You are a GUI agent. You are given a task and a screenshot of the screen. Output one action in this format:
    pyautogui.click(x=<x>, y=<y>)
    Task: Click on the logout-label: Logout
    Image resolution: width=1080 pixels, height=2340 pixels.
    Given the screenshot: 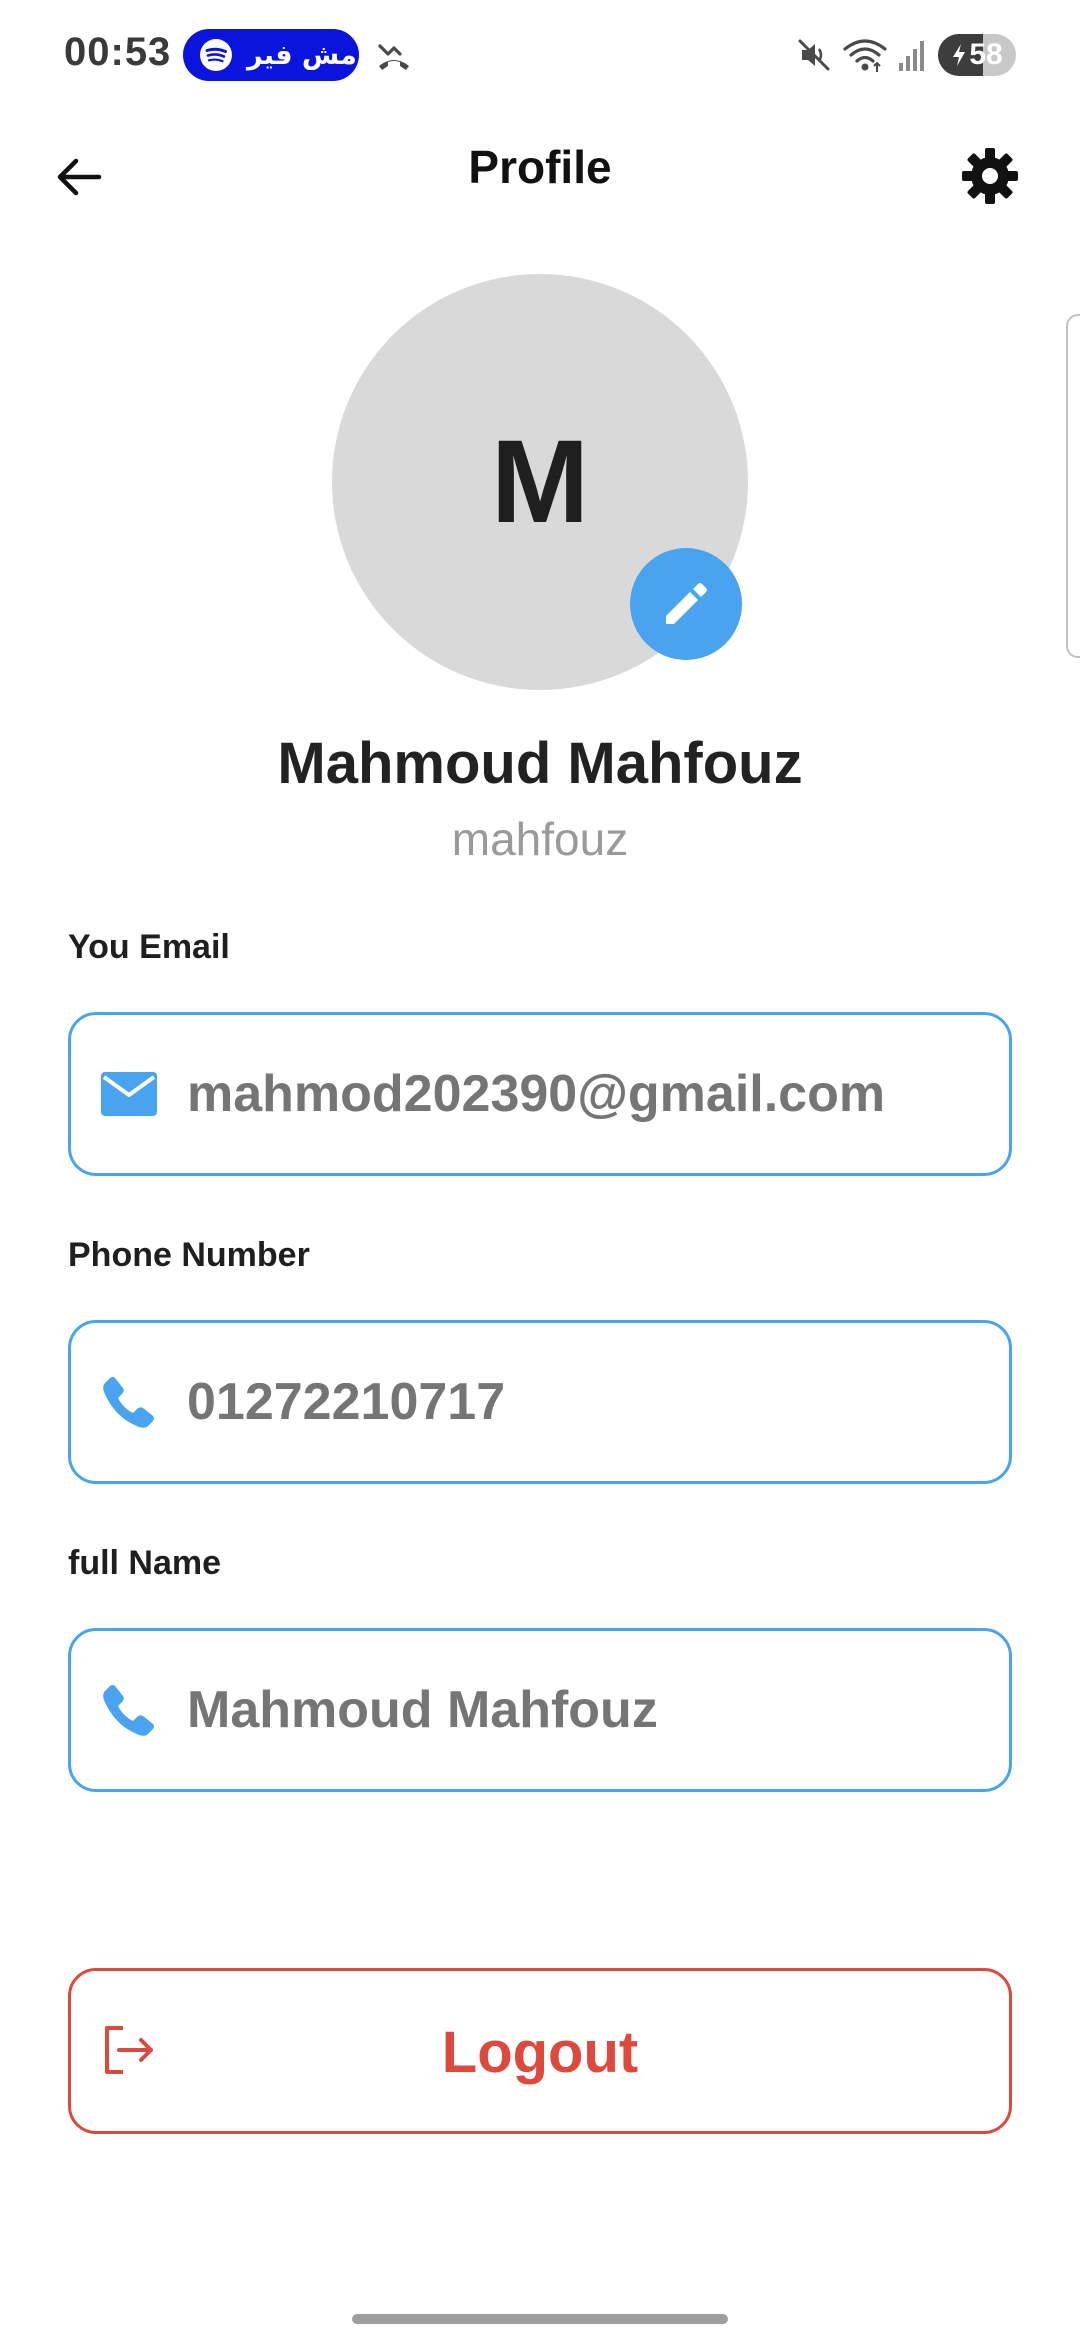 What is the action you would take?
    pyautogui.click(x=540, y=2052)
    